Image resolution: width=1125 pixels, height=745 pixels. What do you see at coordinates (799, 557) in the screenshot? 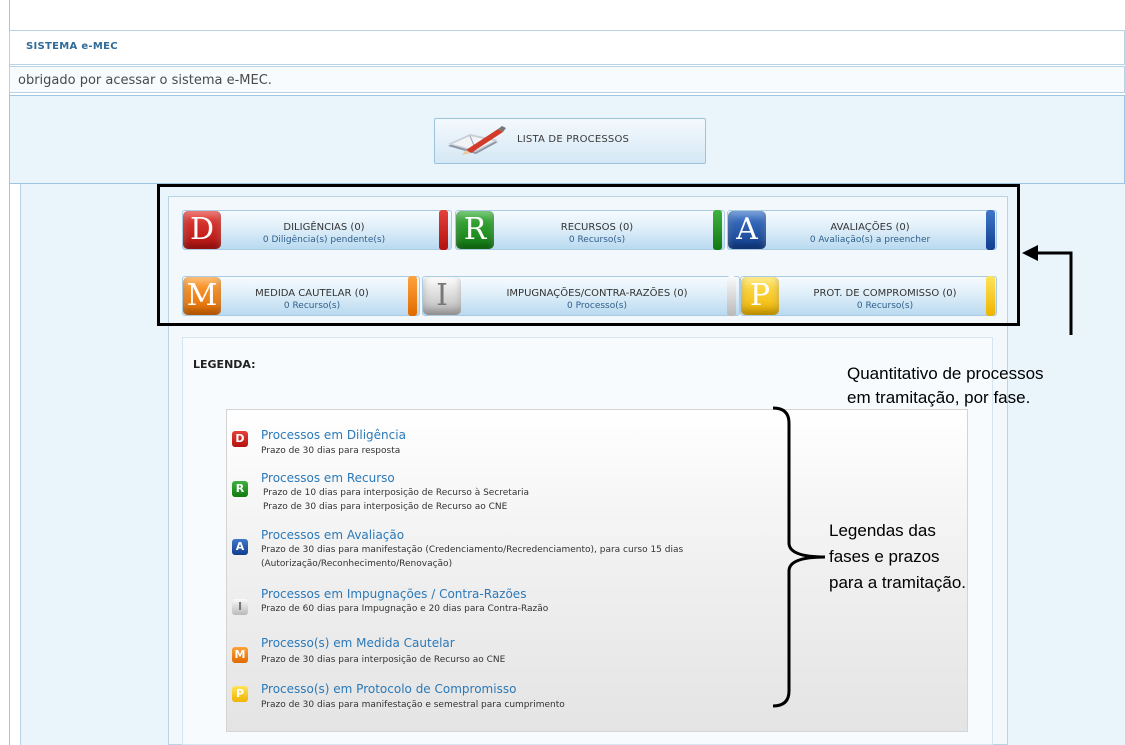
I see `bracket-annotation-icon` at bounding box center [799, 557].